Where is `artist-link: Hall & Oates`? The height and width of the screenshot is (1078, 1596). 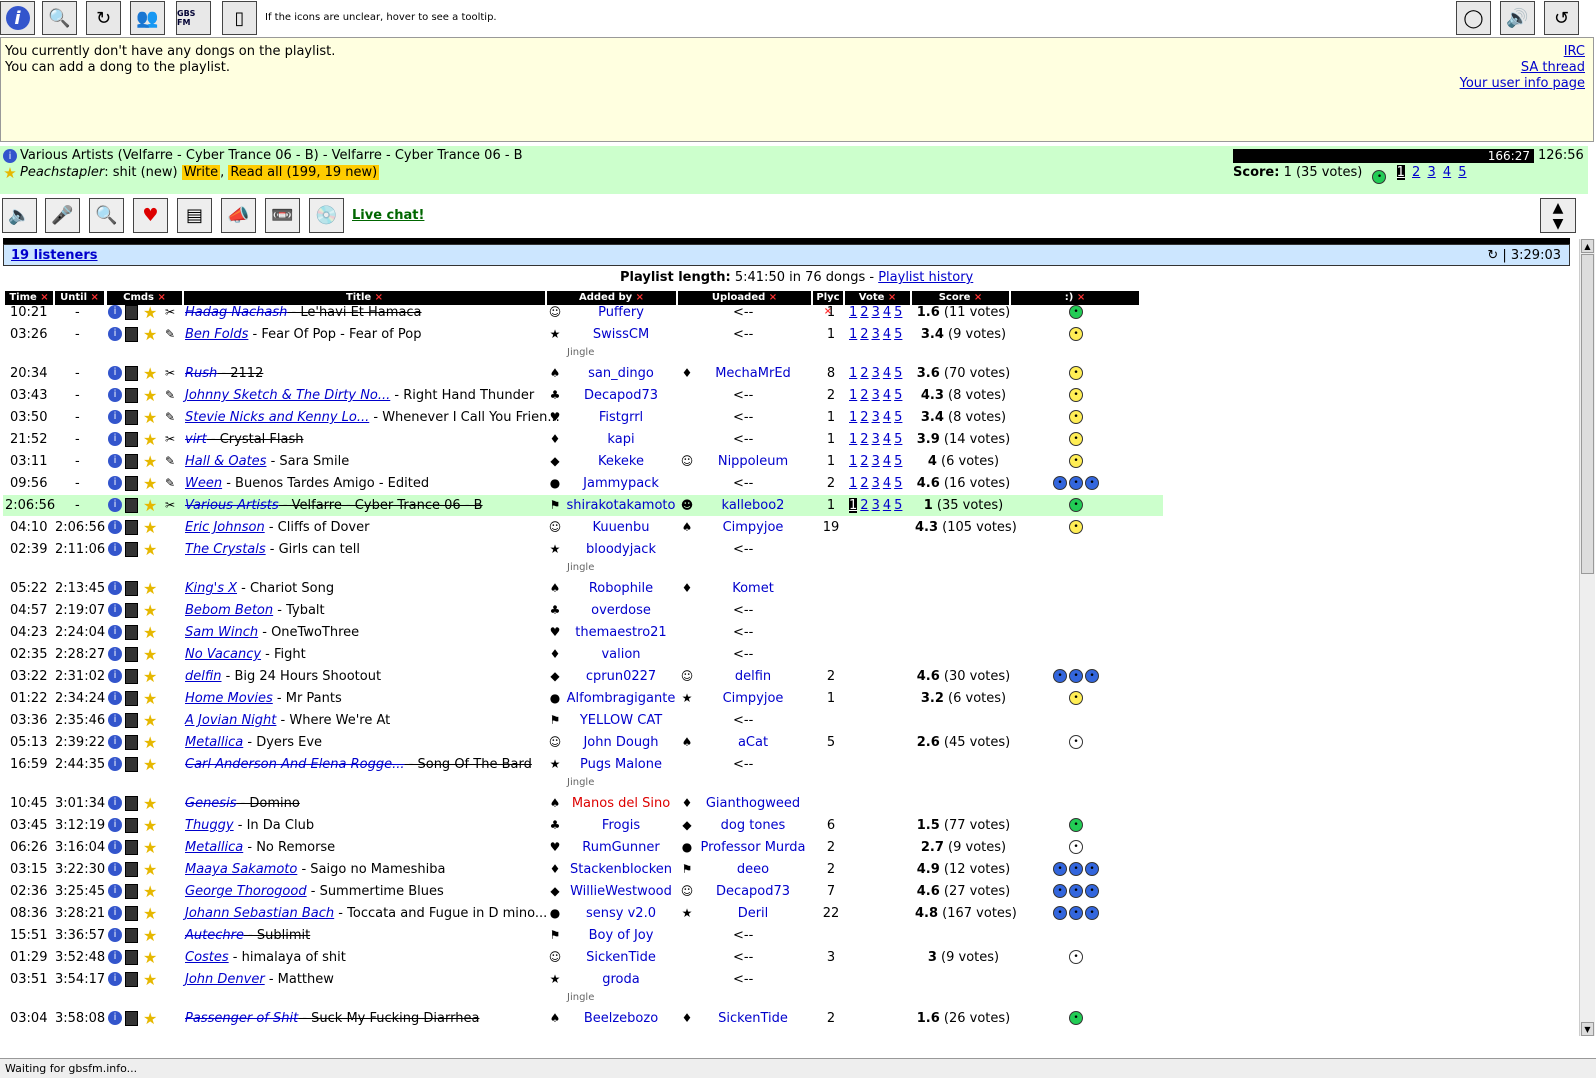 artist-link: Hall & Oates is located at coordinates (225, 461).